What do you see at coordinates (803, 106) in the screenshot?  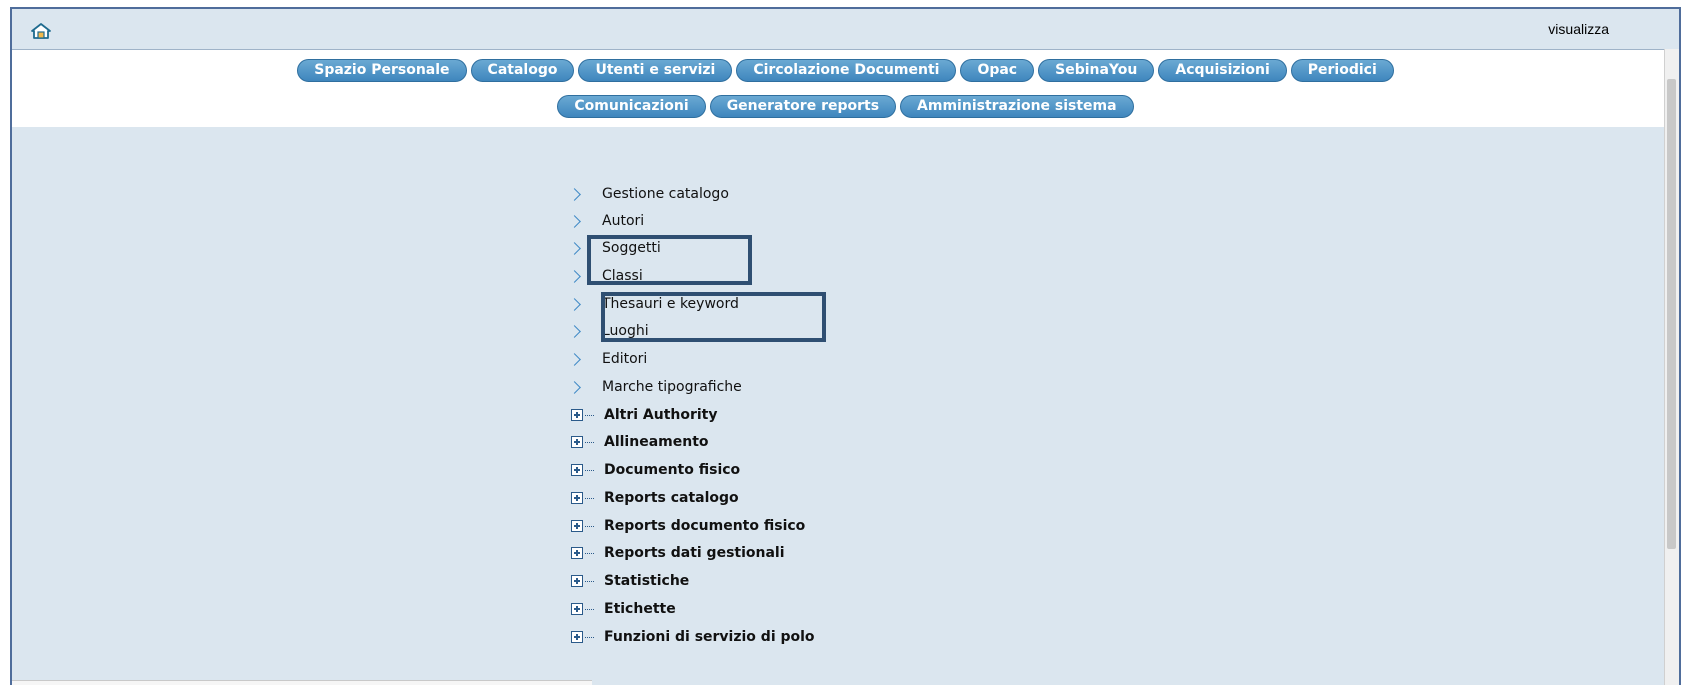 I see `nav-generatore-reports: Generatore reports` at bounding box center [803, 106].